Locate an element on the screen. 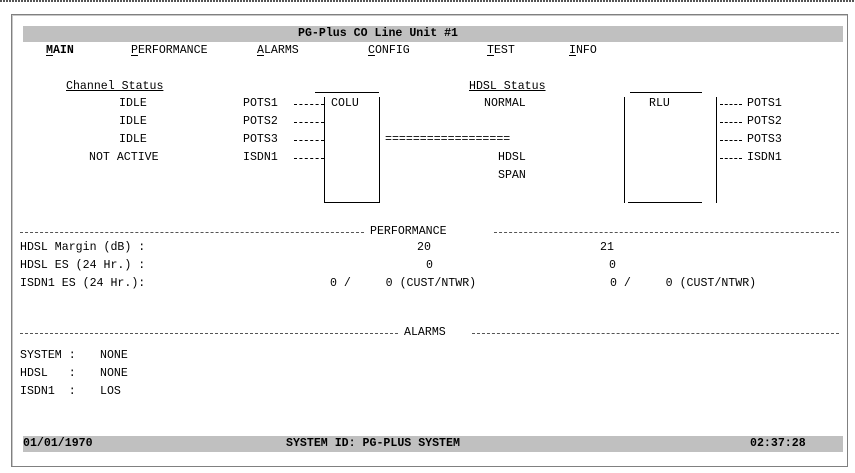 The width and height of the screenshot is (855, 473). alarm-value-system: NONE is located at coordinates (114, 355).